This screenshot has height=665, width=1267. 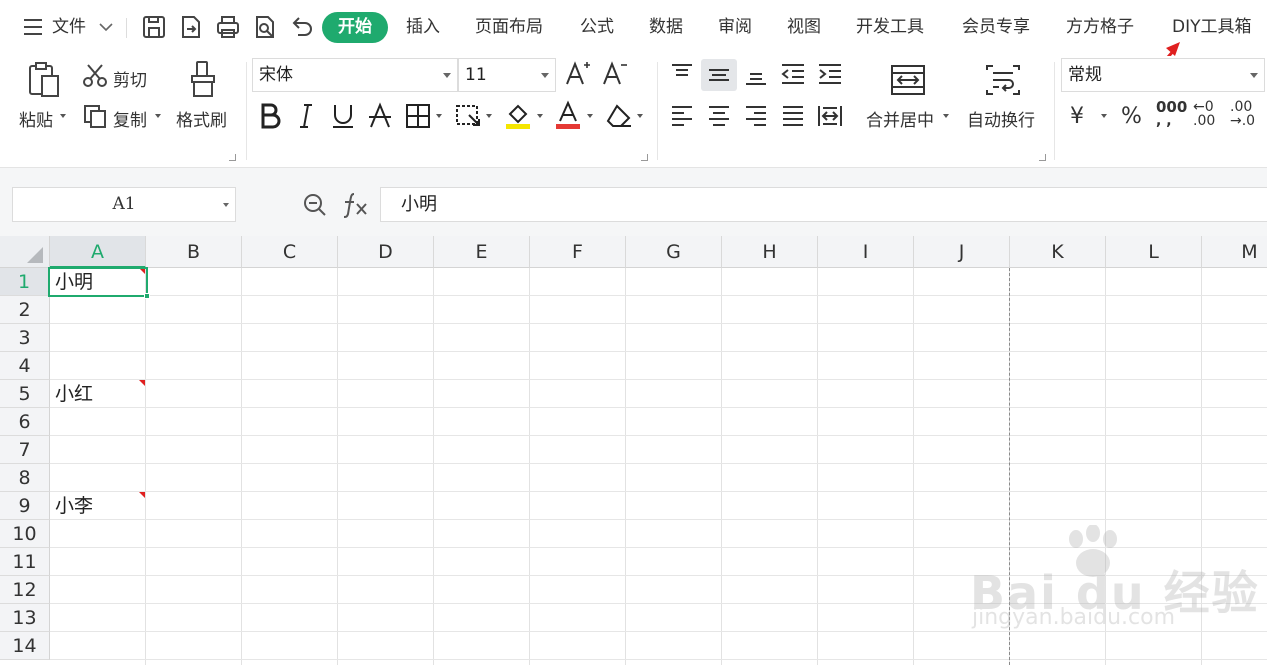 What do you see at coordinates (25, 338) in the screenshot?
I see `row-header-3: 3` at bounding box center [25, 338].